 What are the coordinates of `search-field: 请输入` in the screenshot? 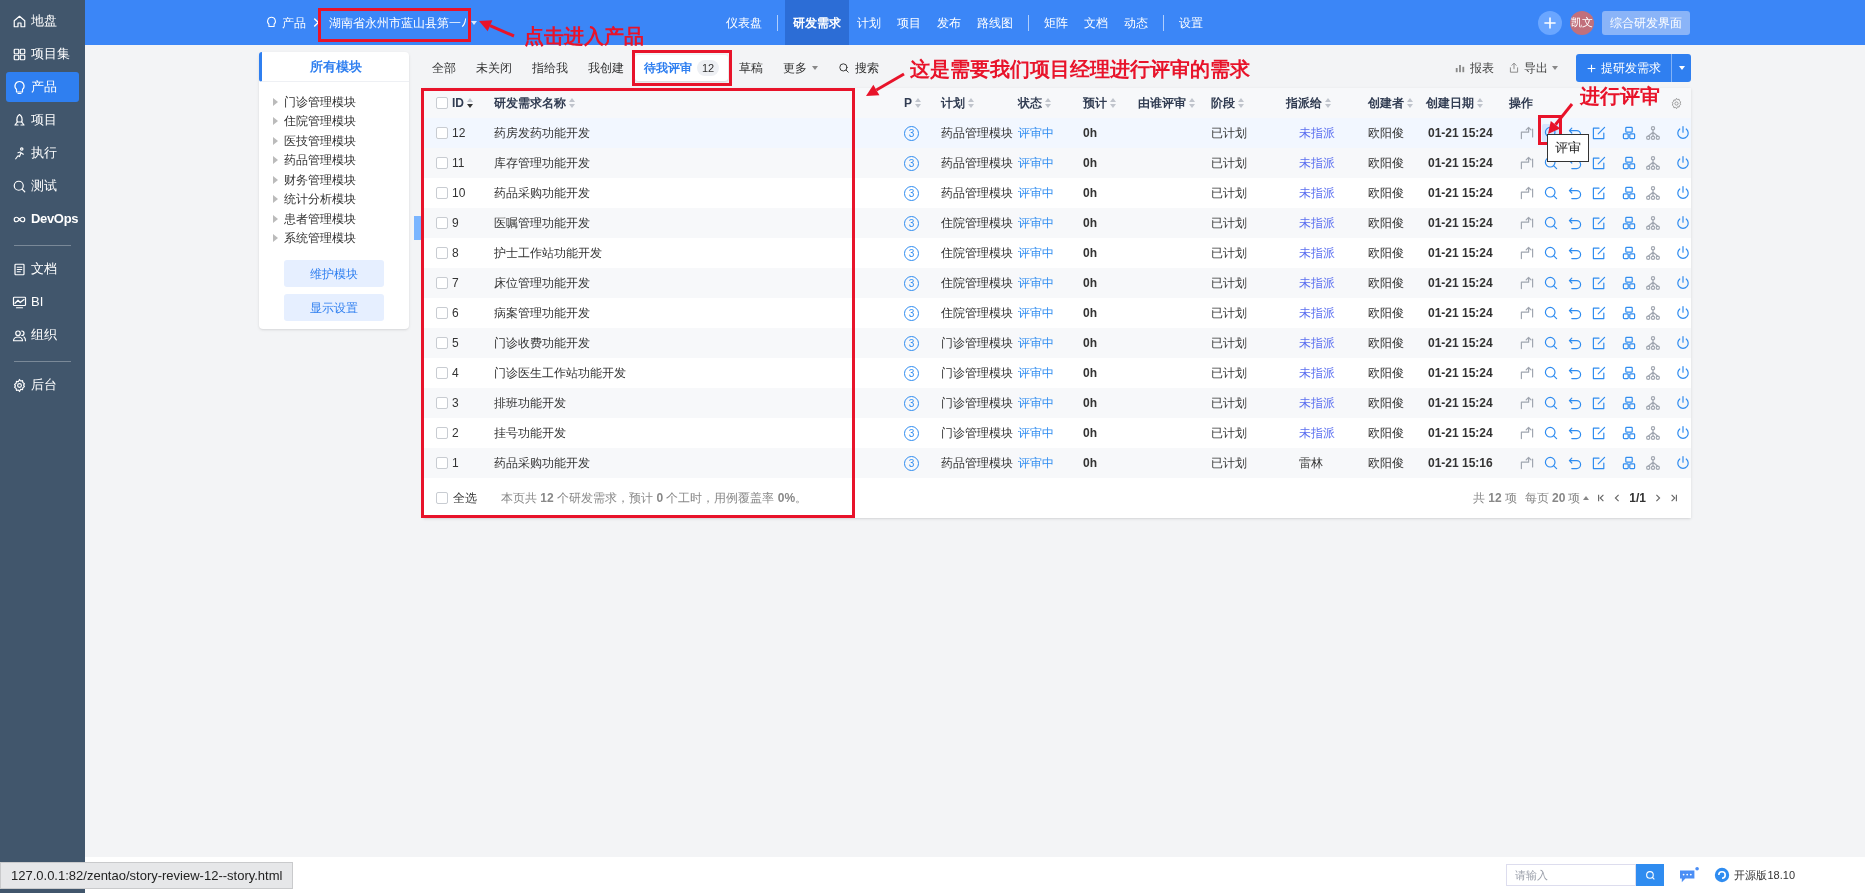 It's located at (1571, 875).